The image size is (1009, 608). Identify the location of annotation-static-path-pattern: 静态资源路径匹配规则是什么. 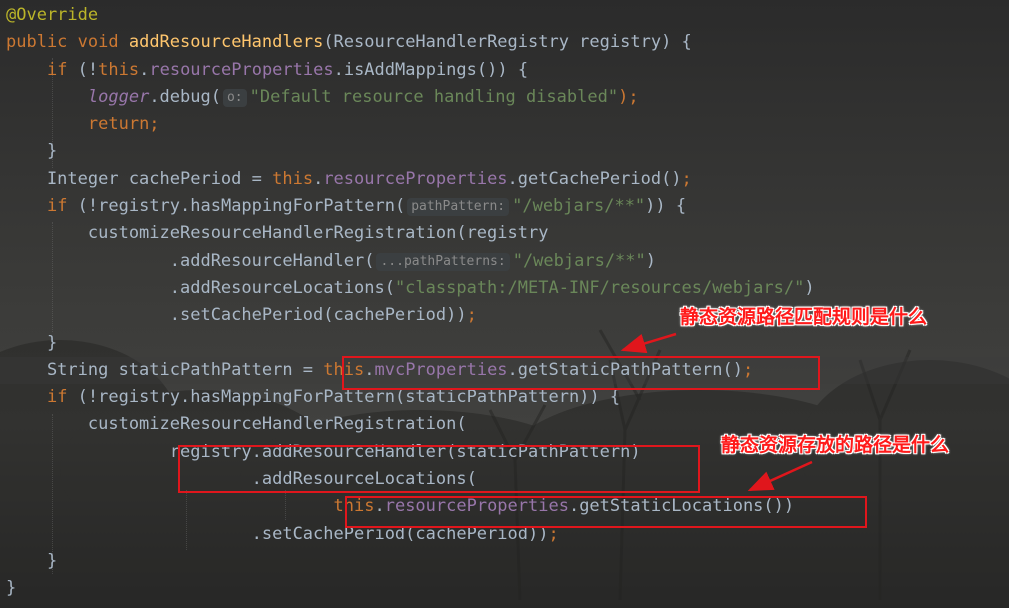
(804, 317).